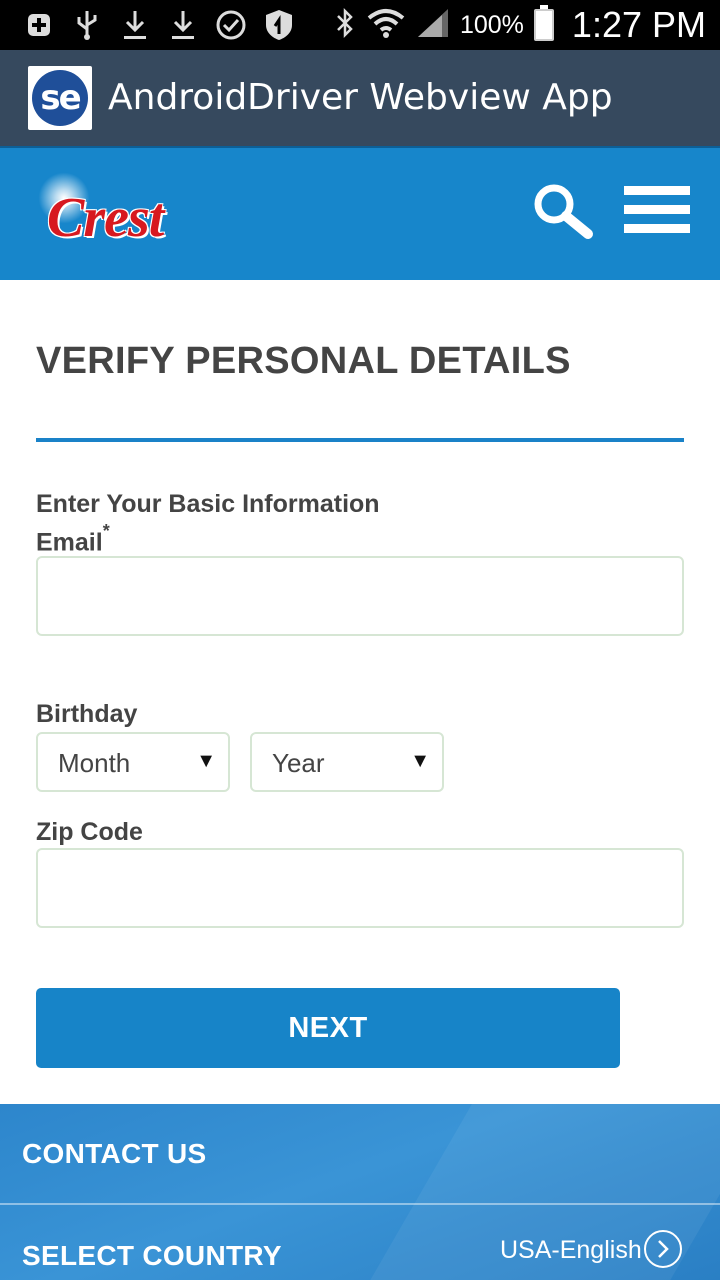 This screenshot has width=720, height=1280. What do you see at coordinates (360, 1192) in the screenshot?
I see `footer: CONTACT US SELECT COUNTRY USA-English` at bounding box center [360, 1192].